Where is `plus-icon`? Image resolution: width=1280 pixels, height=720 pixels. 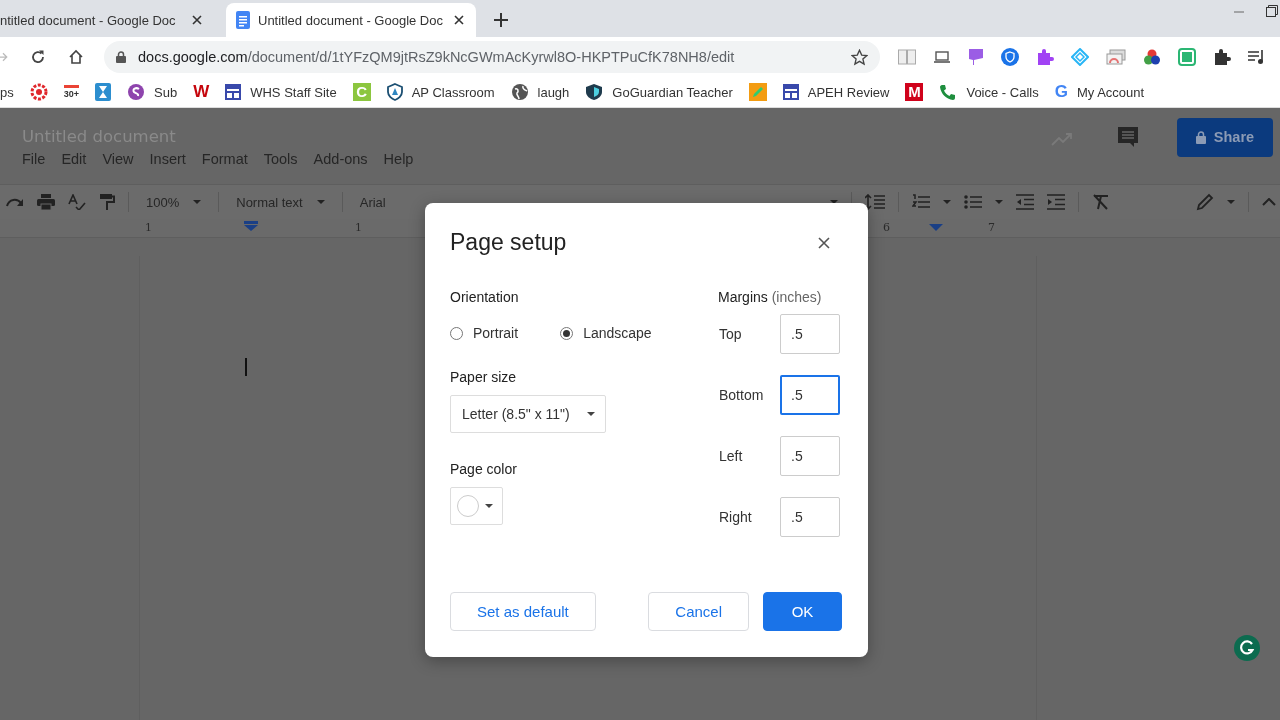 plus-icon is located at coordinates (501, 20).